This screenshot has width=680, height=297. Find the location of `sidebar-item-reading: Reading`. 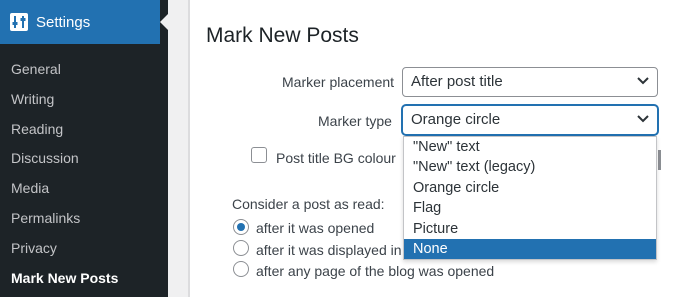

sidebar-item-reading: Reading is located at coordinates (84, 130).